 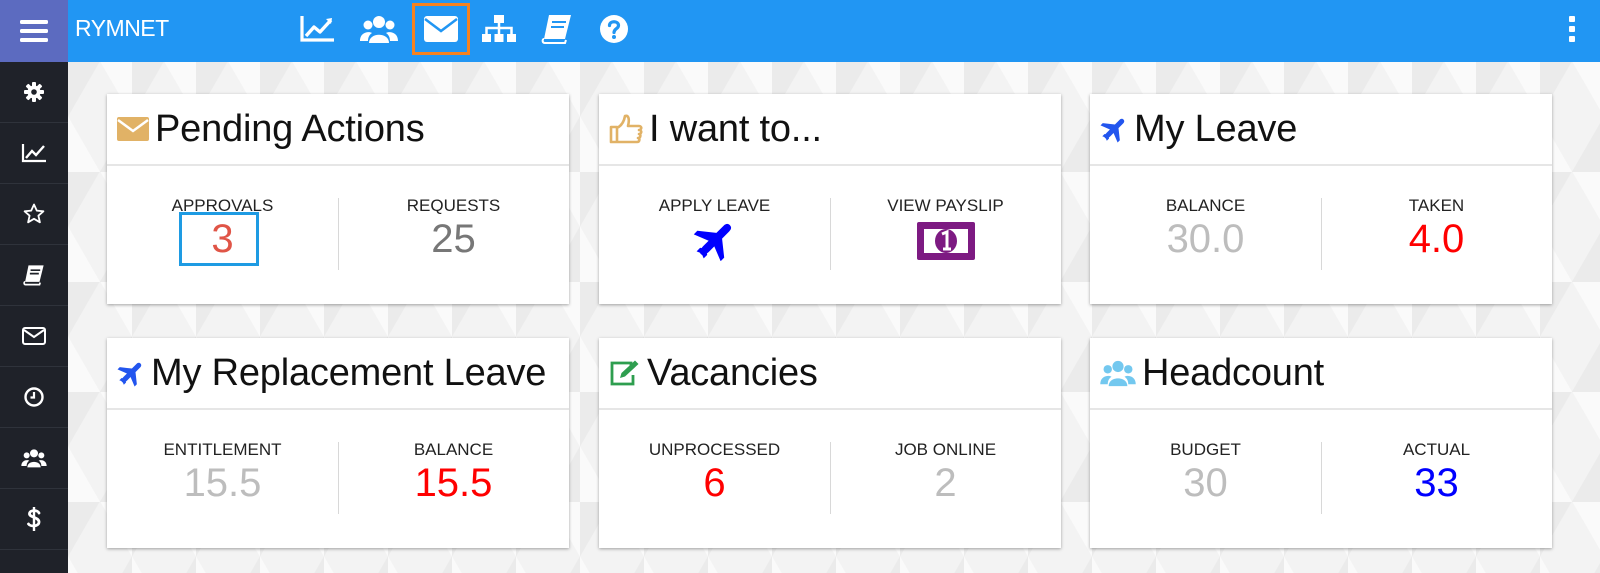 I want to click on apply-leave-action: APPLY LEAVE, so click(x=714, y=235).